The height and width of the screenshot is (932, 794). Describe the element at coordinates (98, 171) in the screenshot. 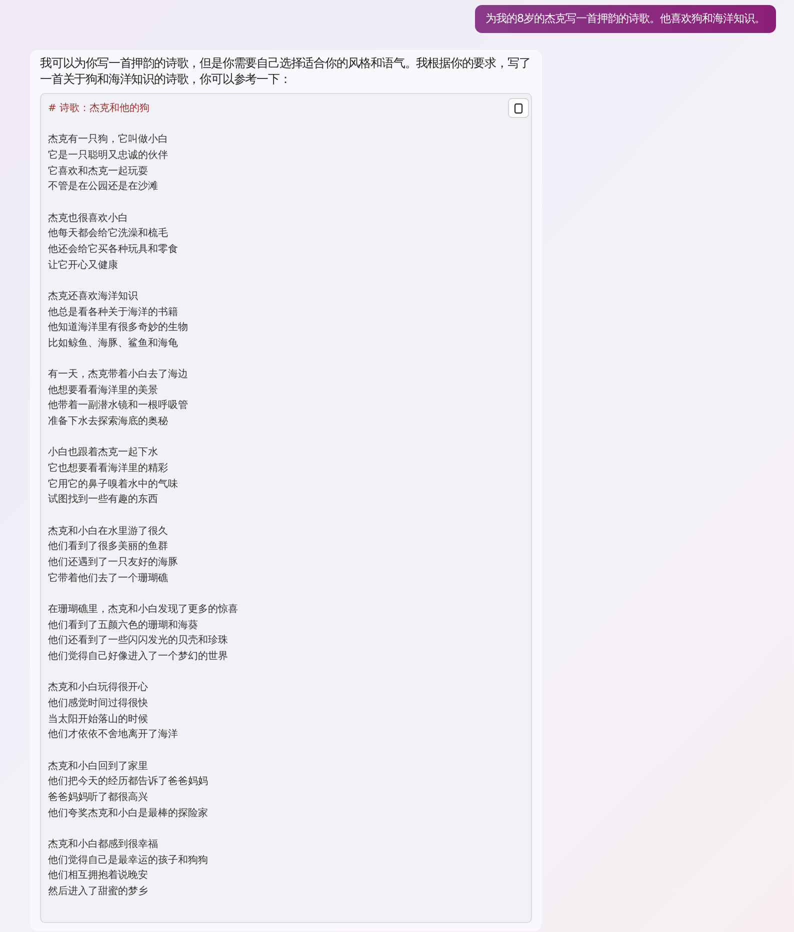

I see `poem-line: 它喜欢和杰克一起玩耍` at that location.